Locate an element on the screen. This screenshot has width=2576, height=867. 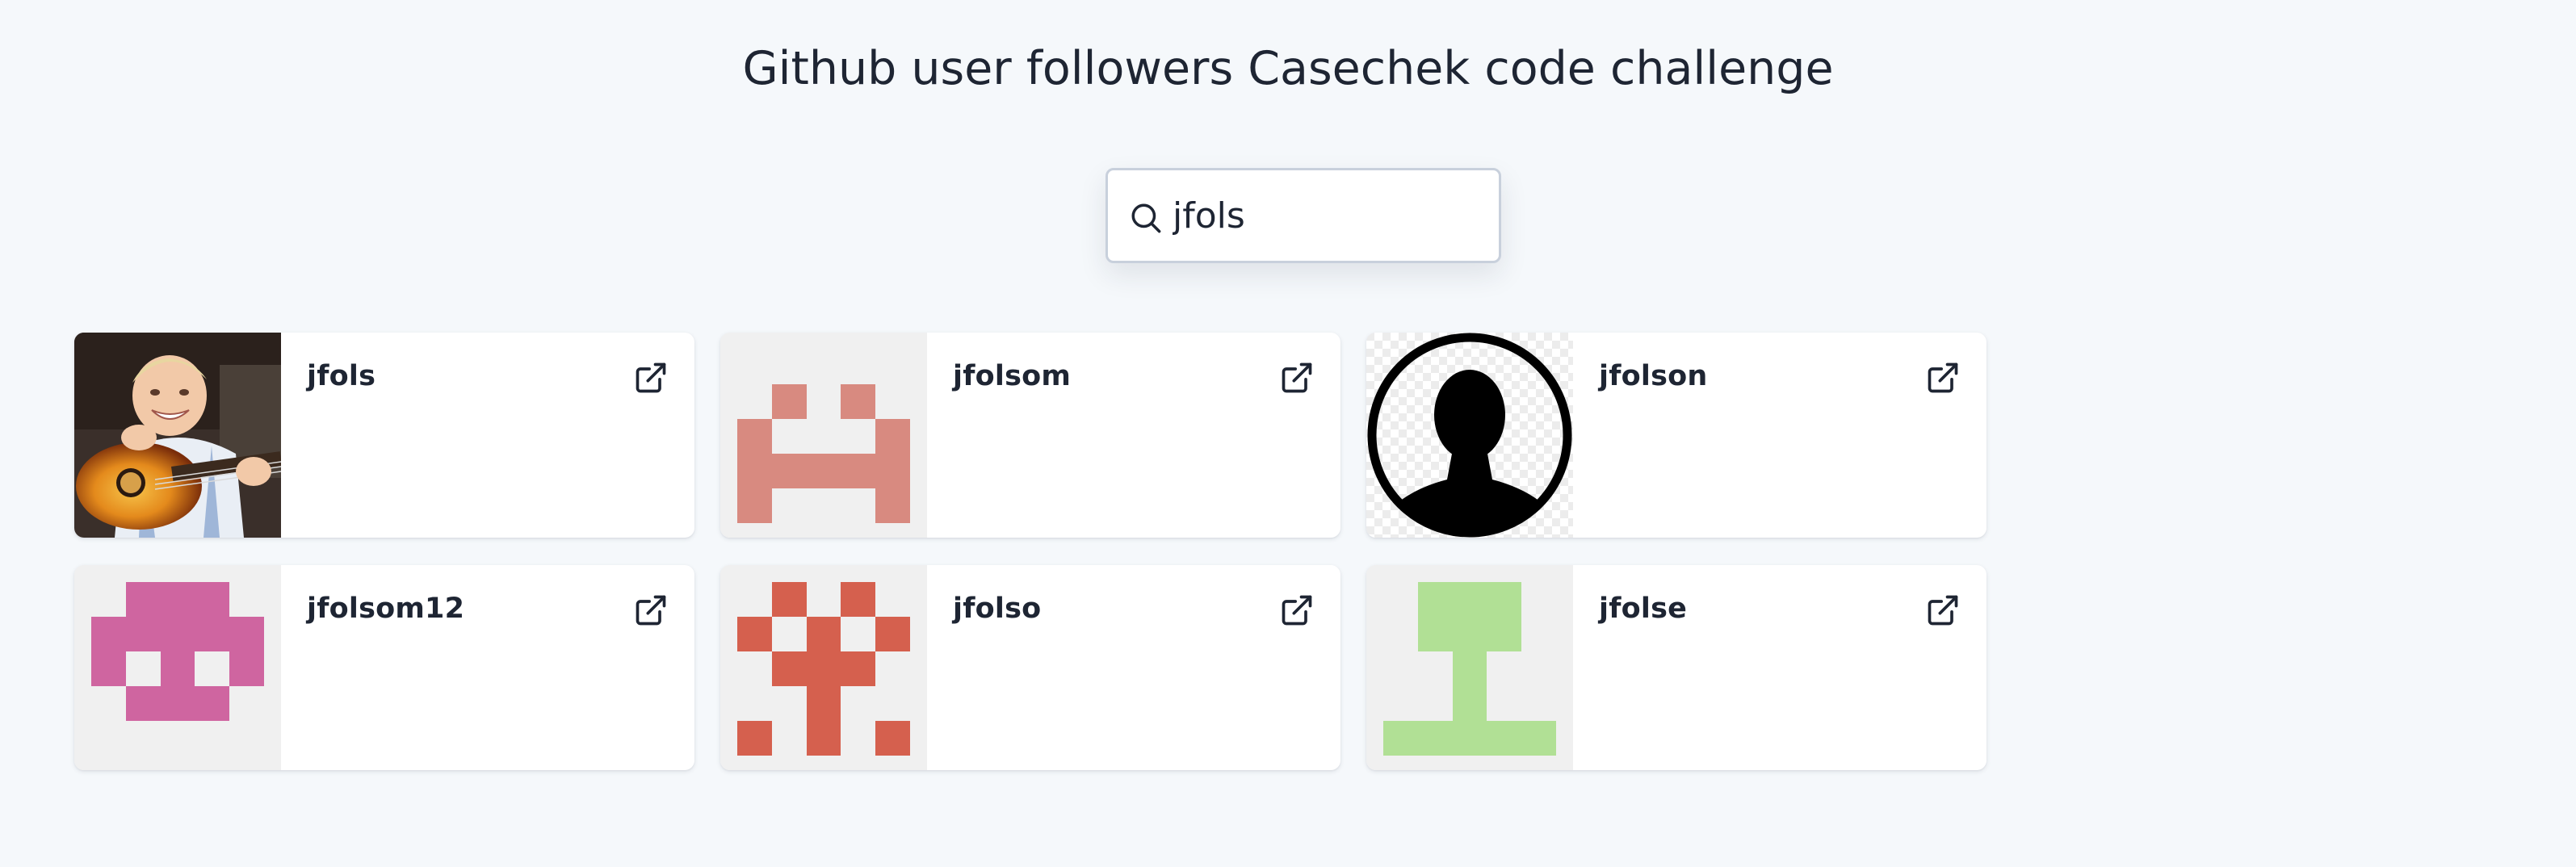
search-box is located at coordinates (1303, 215).